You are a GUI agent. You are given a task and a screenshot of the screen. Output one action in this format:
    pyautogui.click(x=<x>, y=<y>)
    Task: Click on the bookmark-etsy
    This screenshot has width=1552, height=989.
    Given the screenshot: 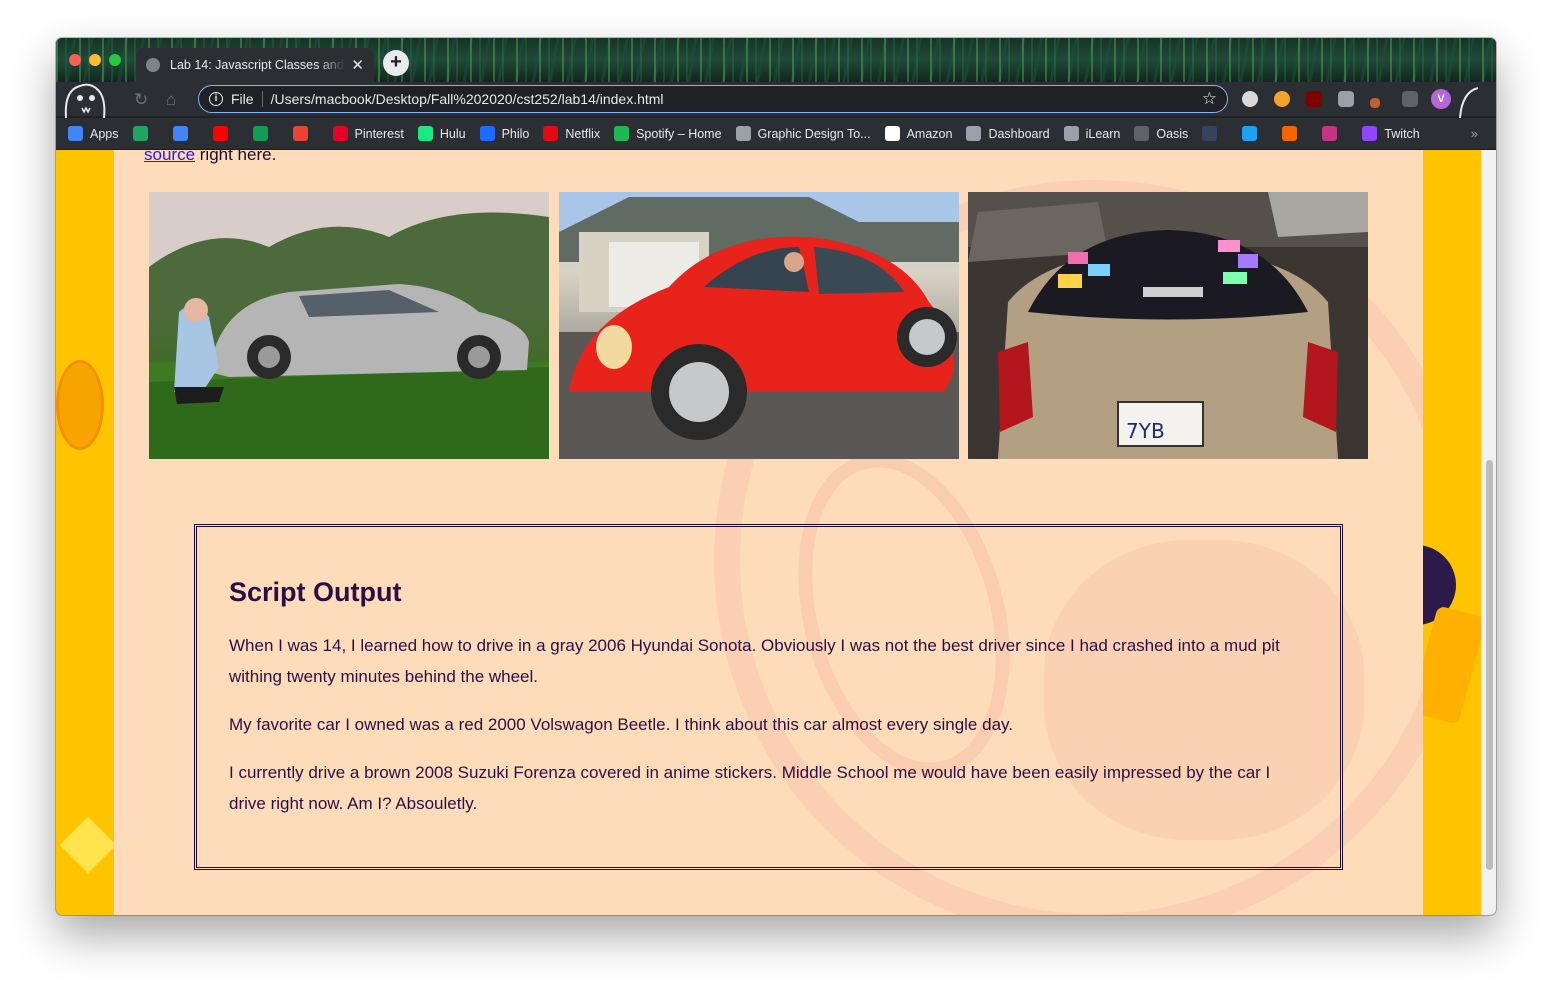 What is the action you would take?
    pyautogui.click(x=1293, y=133)
    